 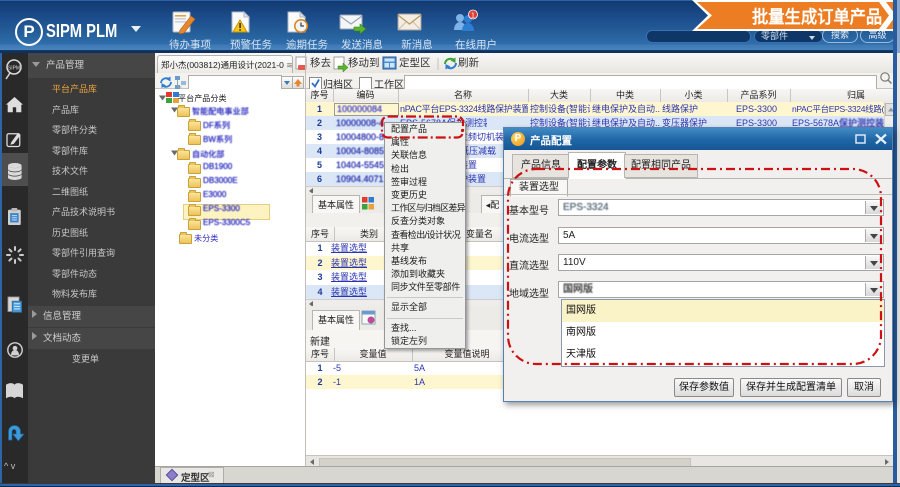 I want to click on svg-text: 1, so click(x=473, y=16).